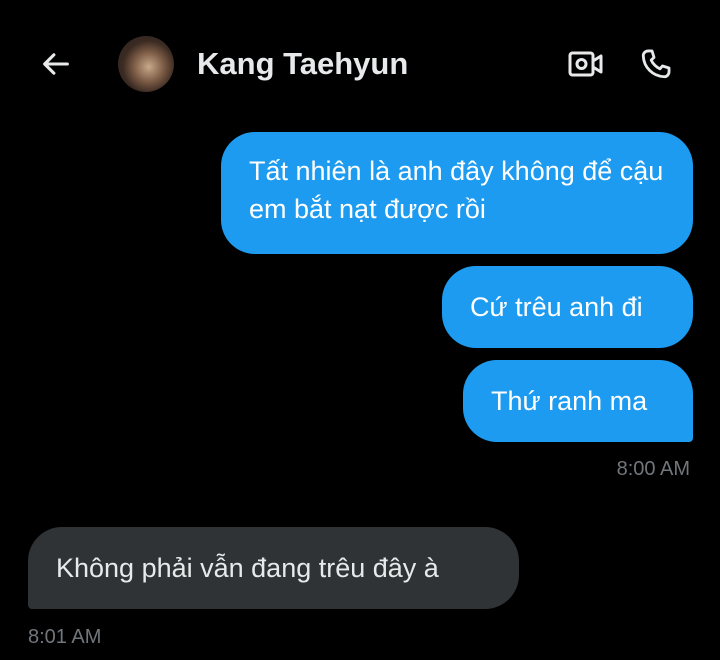  What do you see at coordinates (578, 401) in the screenshot?
I see `sent-message-bubble: Thứ ranh ma` at bounding box center [578, 401].